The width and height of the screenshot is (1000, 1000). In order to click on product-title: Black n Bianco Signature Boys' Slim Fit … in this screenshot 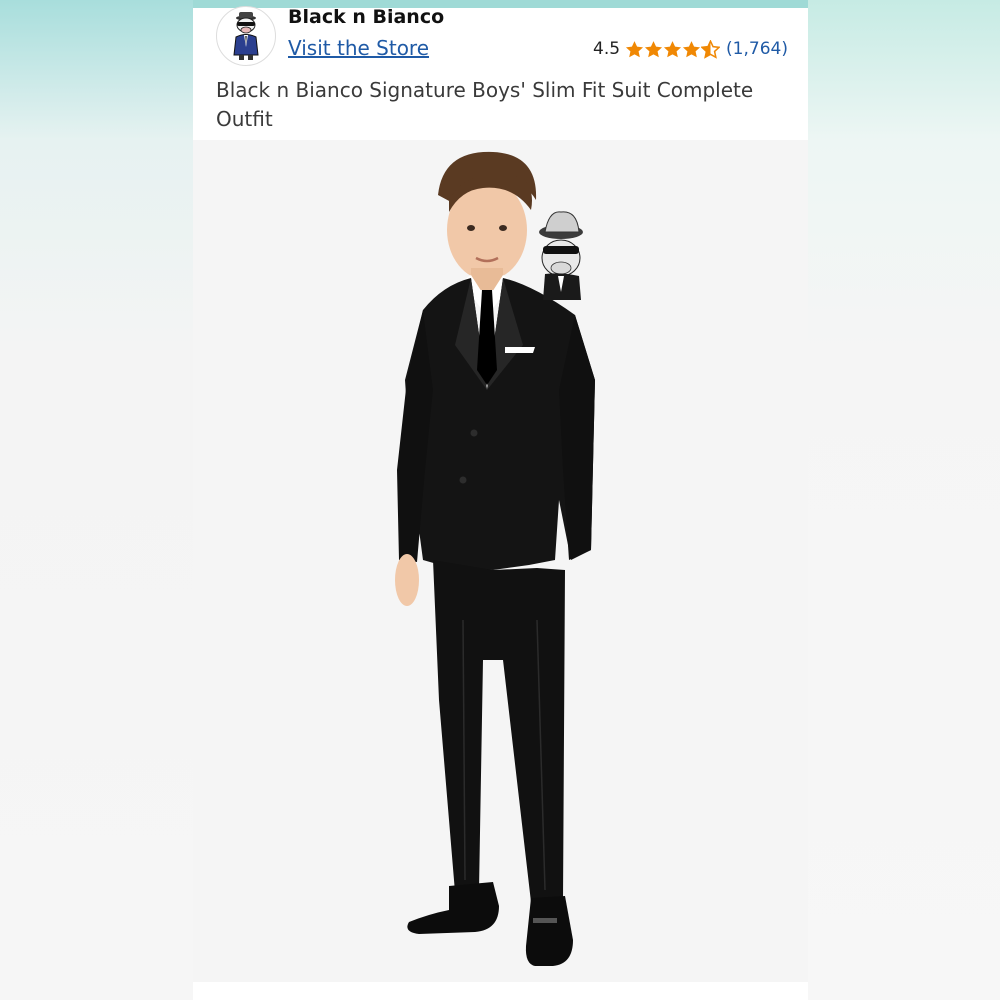, I will do `click(485, 104)`.